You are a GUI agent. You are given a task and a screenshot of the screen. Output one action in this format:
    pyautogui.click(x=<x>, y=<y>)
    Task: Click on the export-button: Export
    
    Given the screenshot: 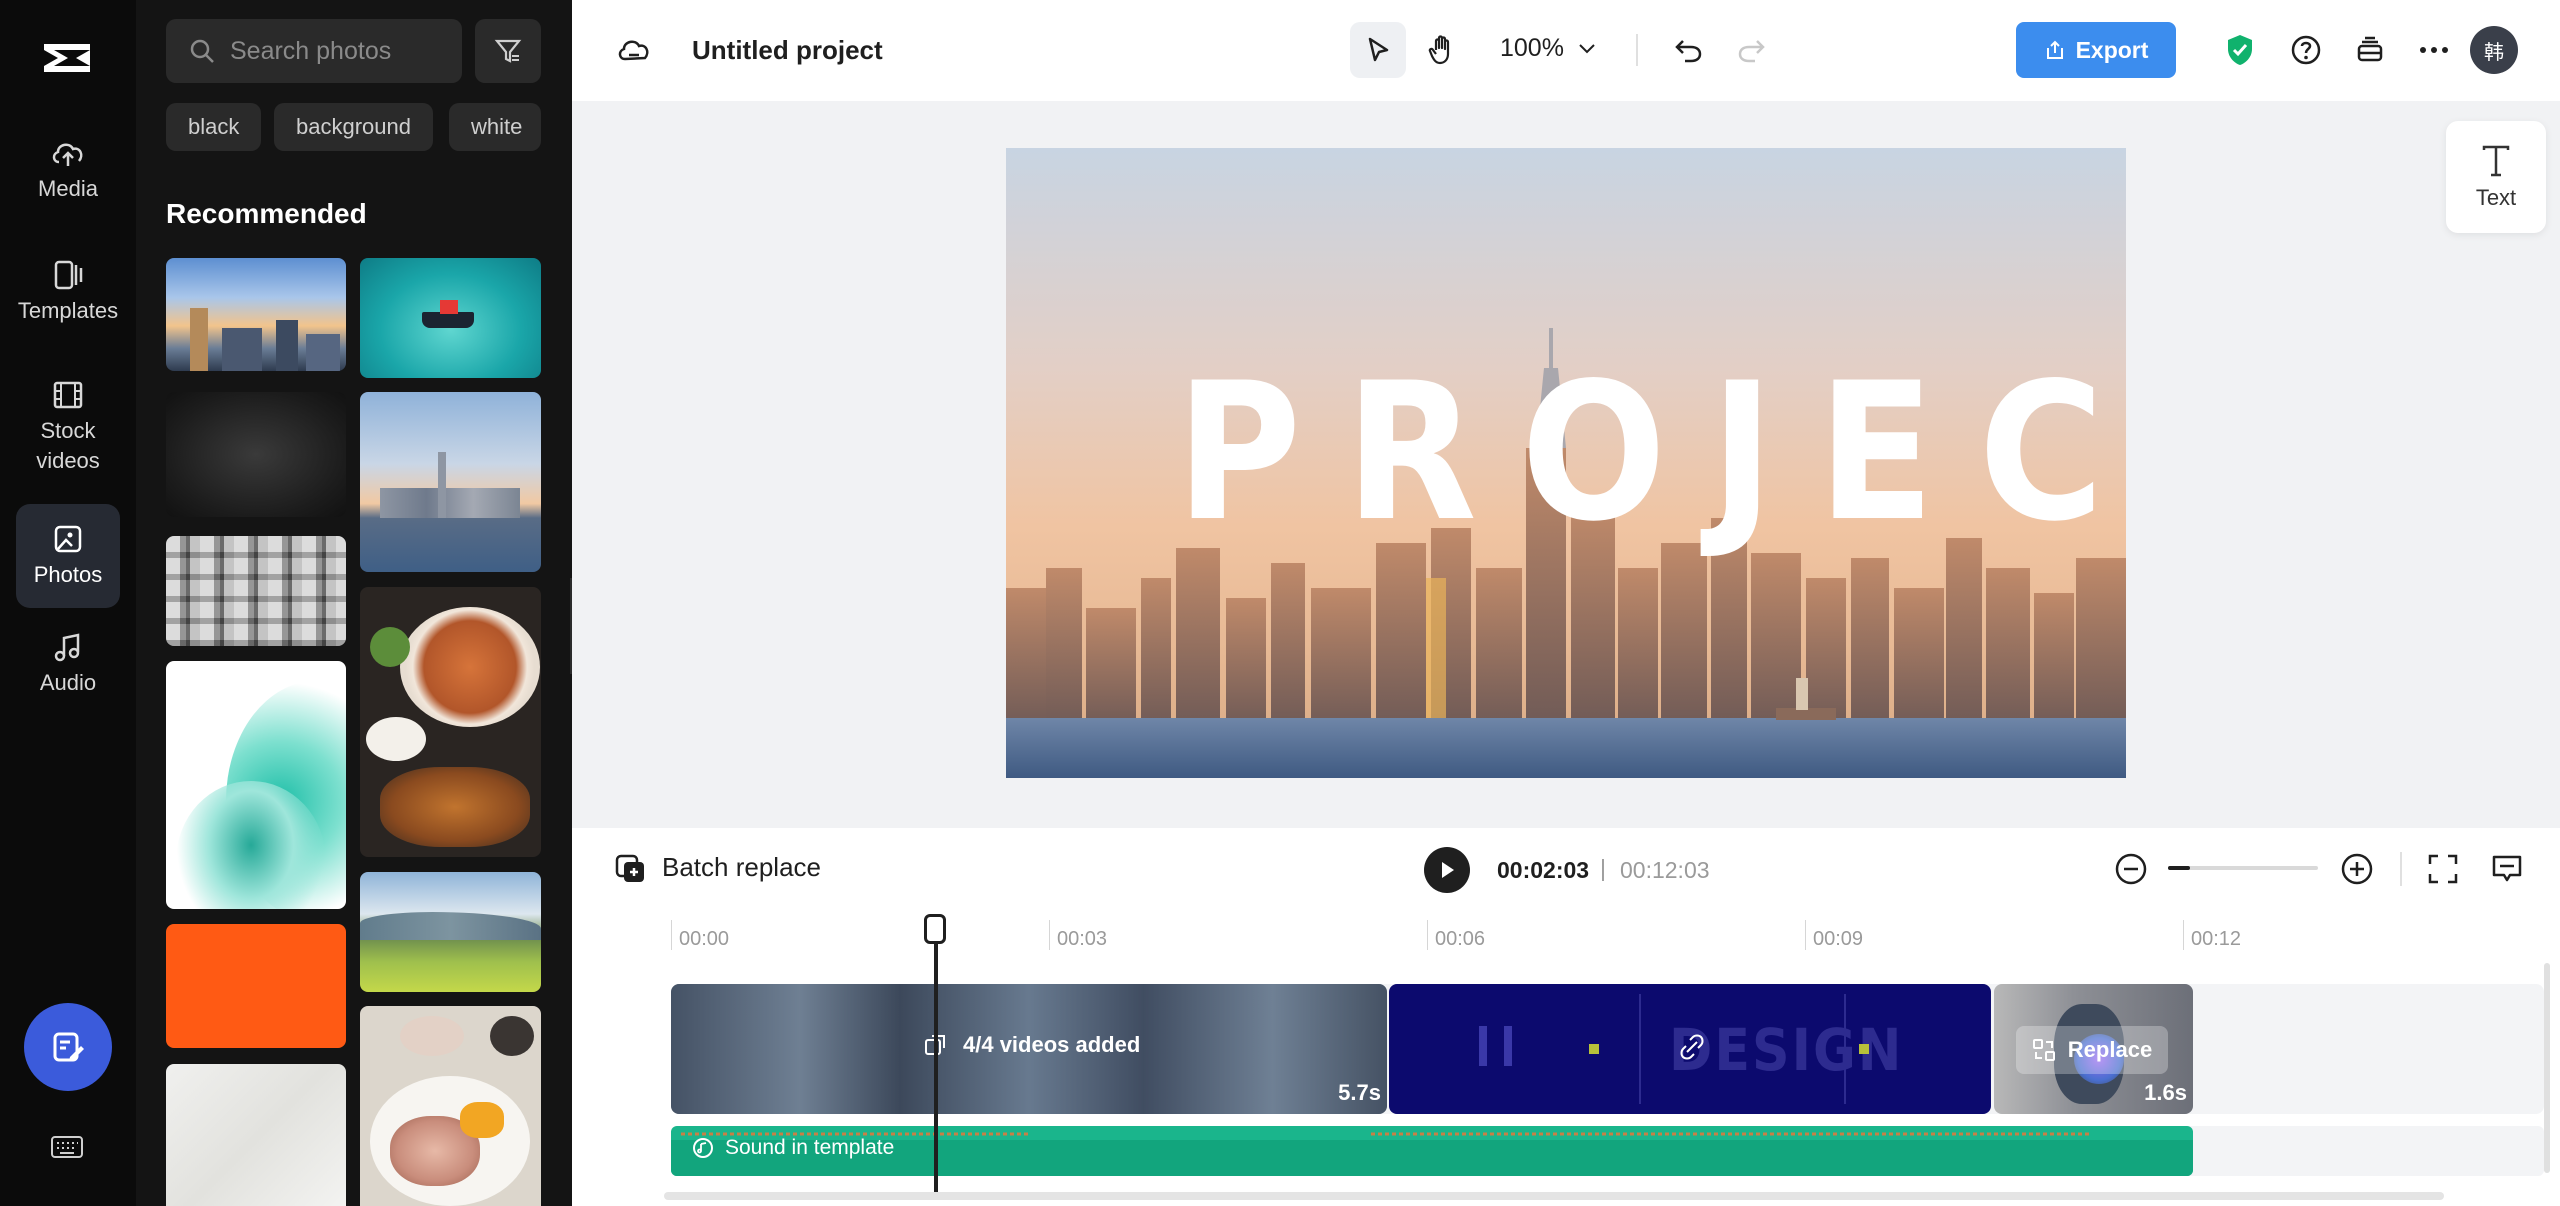 What is the action you would take?
    pyautogui.click(x=2096, y=50)
    